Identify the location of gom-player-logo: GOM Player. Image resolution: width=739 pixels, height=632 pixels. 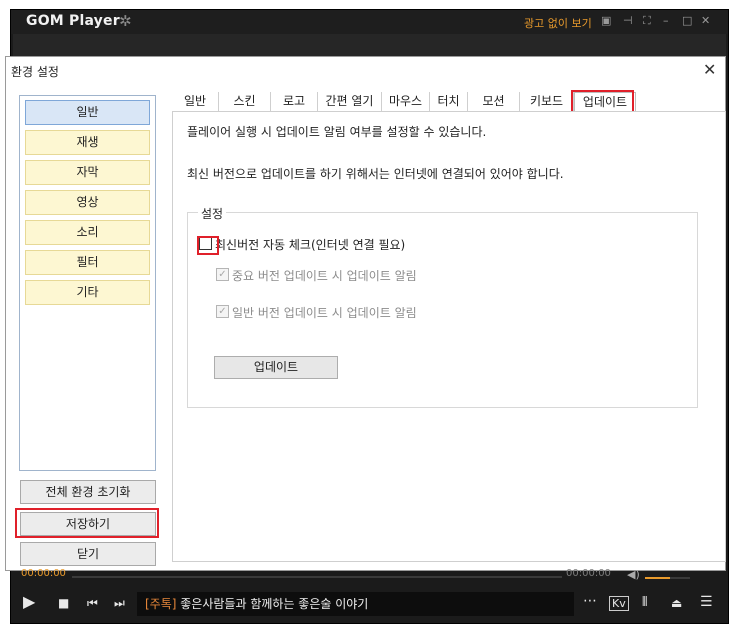
(73, 21).